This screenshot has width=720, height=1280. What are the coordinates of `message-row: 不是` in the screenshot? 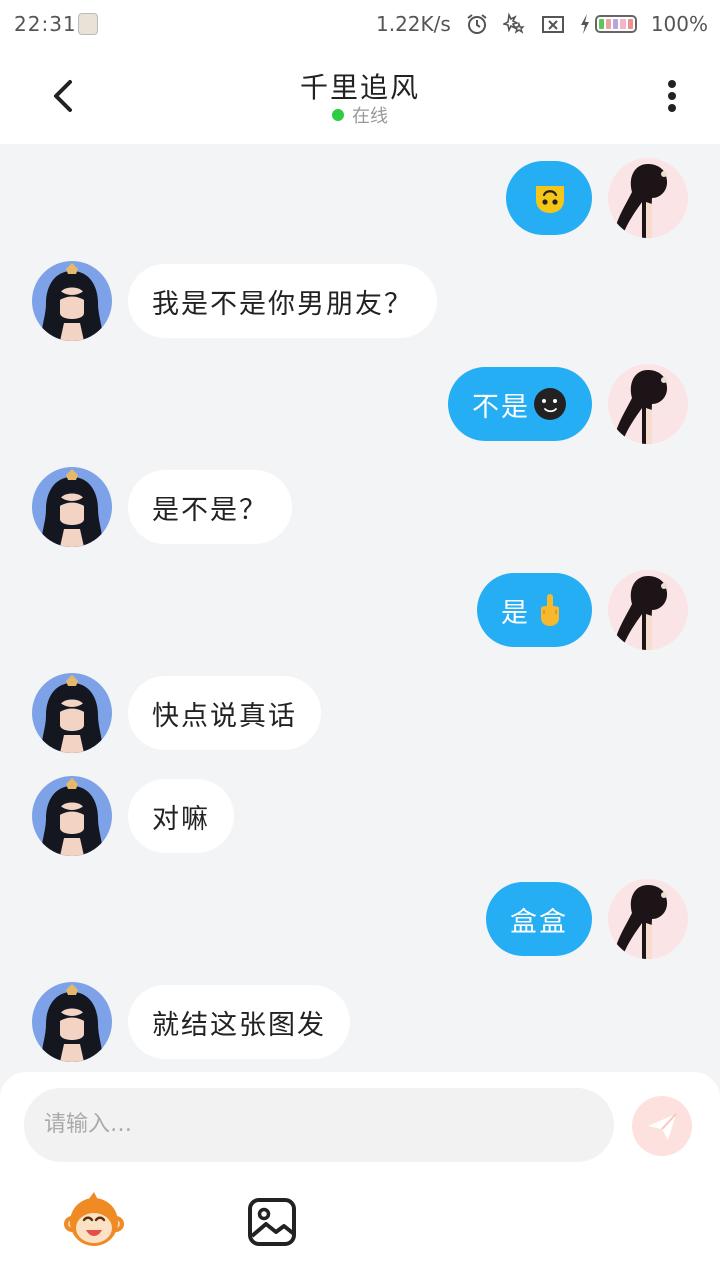 It's located at (568, 404).